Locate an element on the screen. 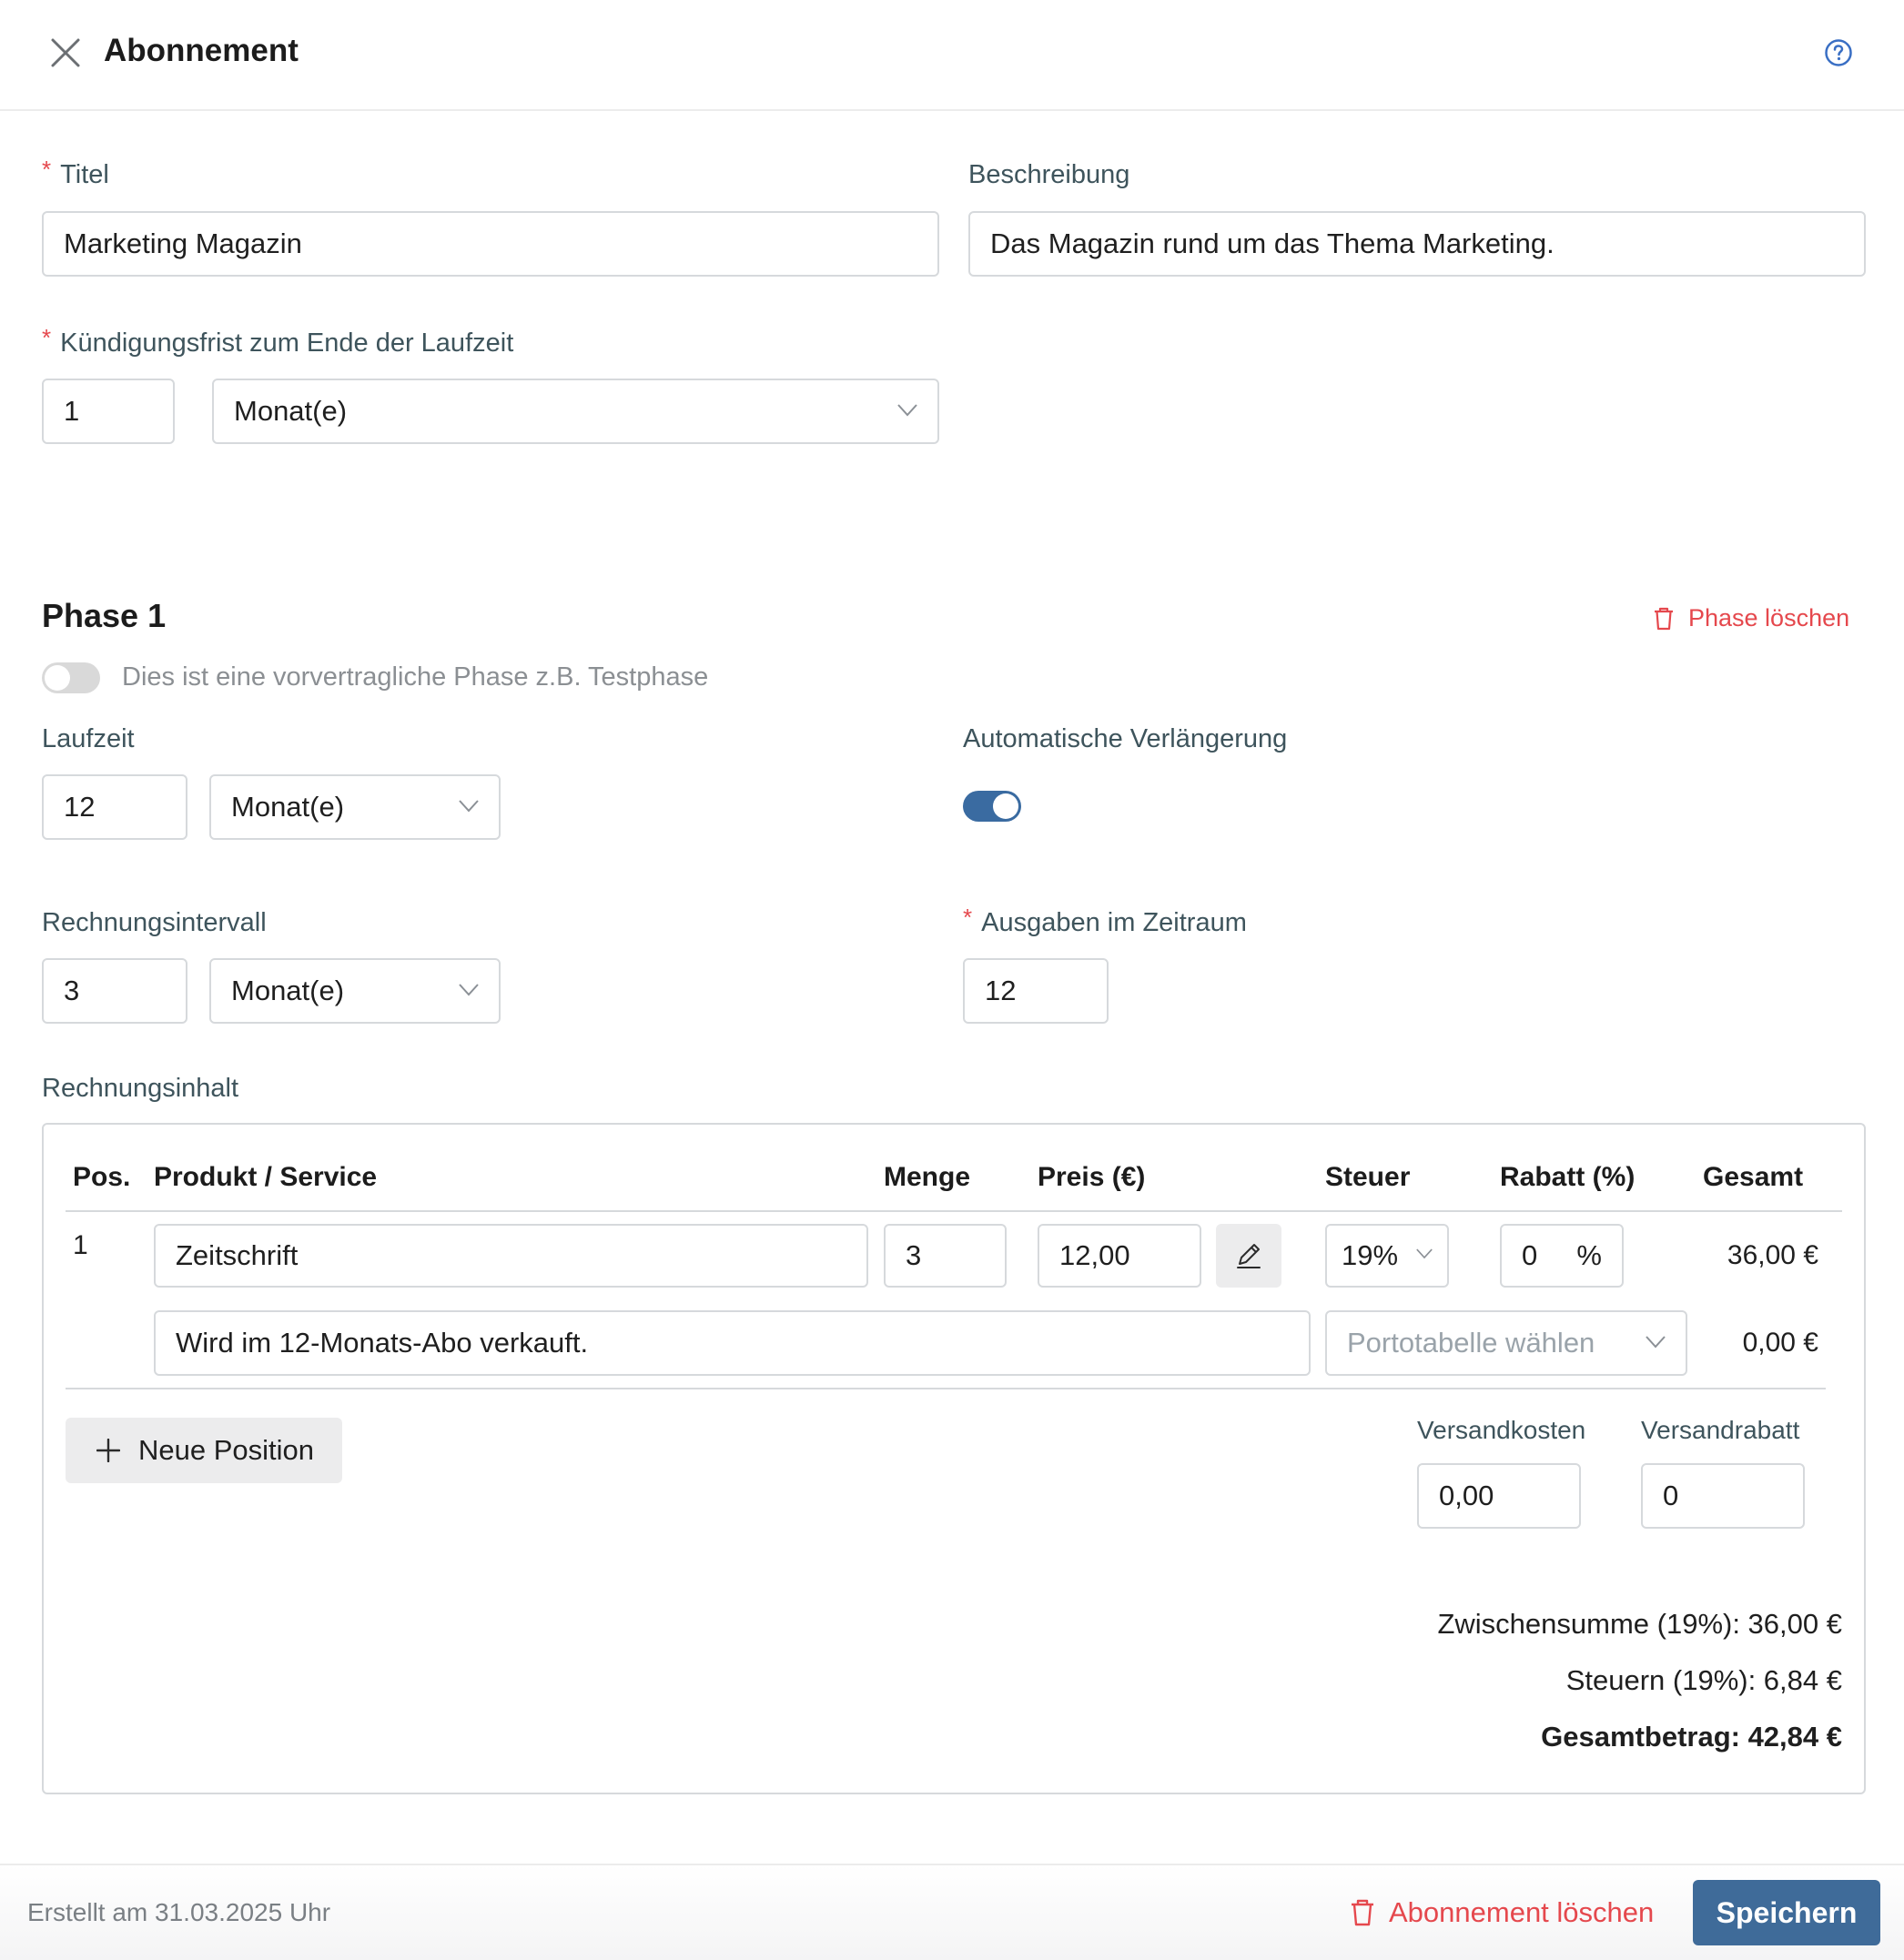 The width and height of the screenshot is (1904, 1960). rechnungsintervall-label: Rechnungsintervall is located at coordinates (155, 922).